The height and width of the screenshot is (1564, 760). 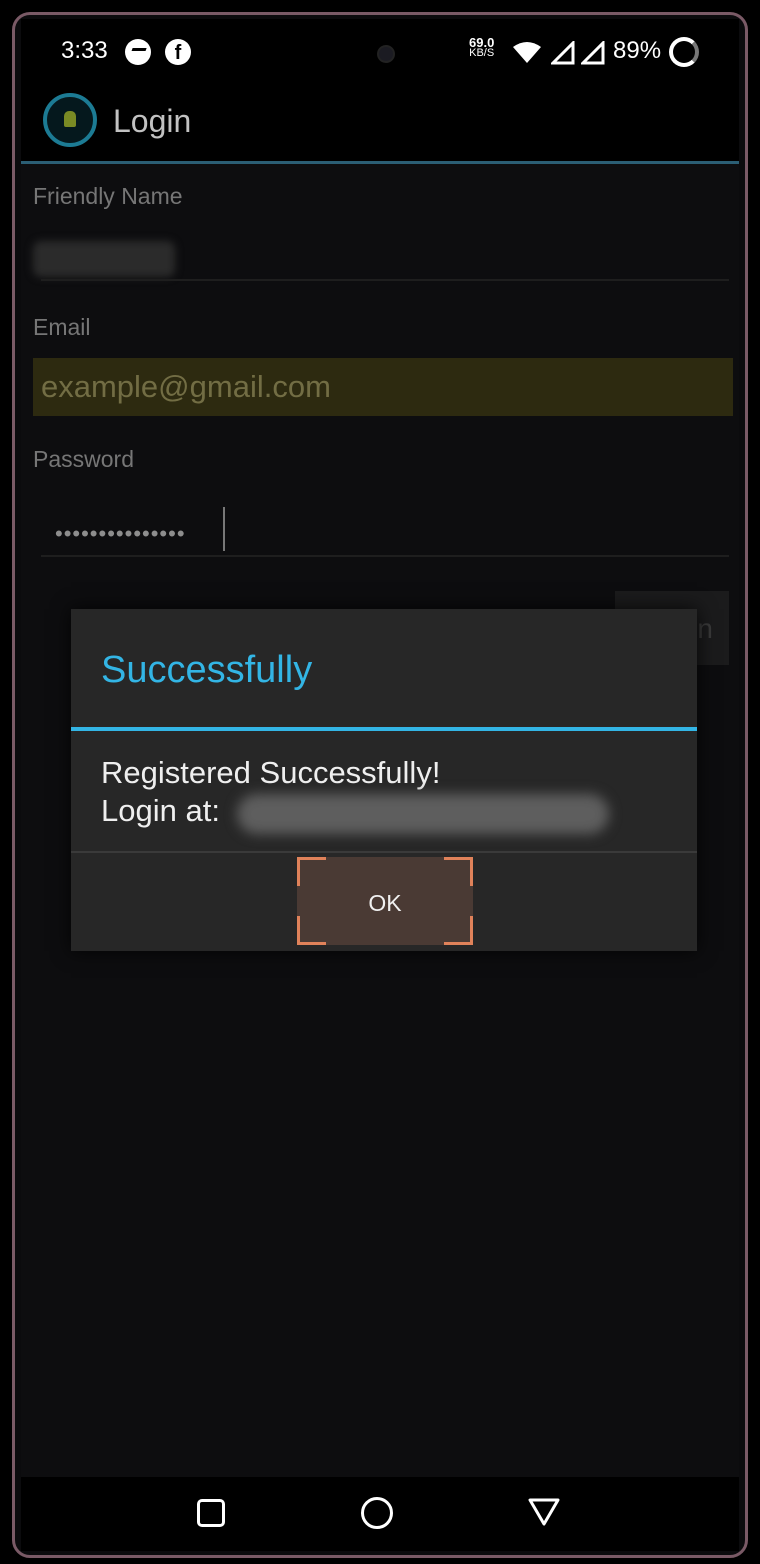 I want to click on battery-saver-icon, so click(x=684, y=52).